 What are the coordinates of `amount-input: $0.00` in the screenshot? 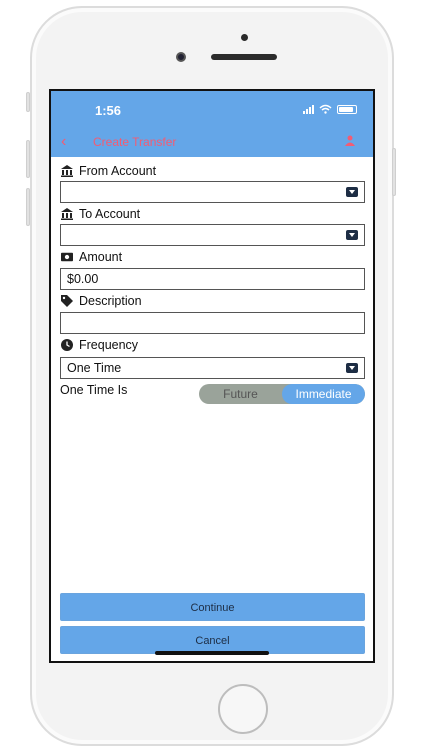 It's located at (212, 279).